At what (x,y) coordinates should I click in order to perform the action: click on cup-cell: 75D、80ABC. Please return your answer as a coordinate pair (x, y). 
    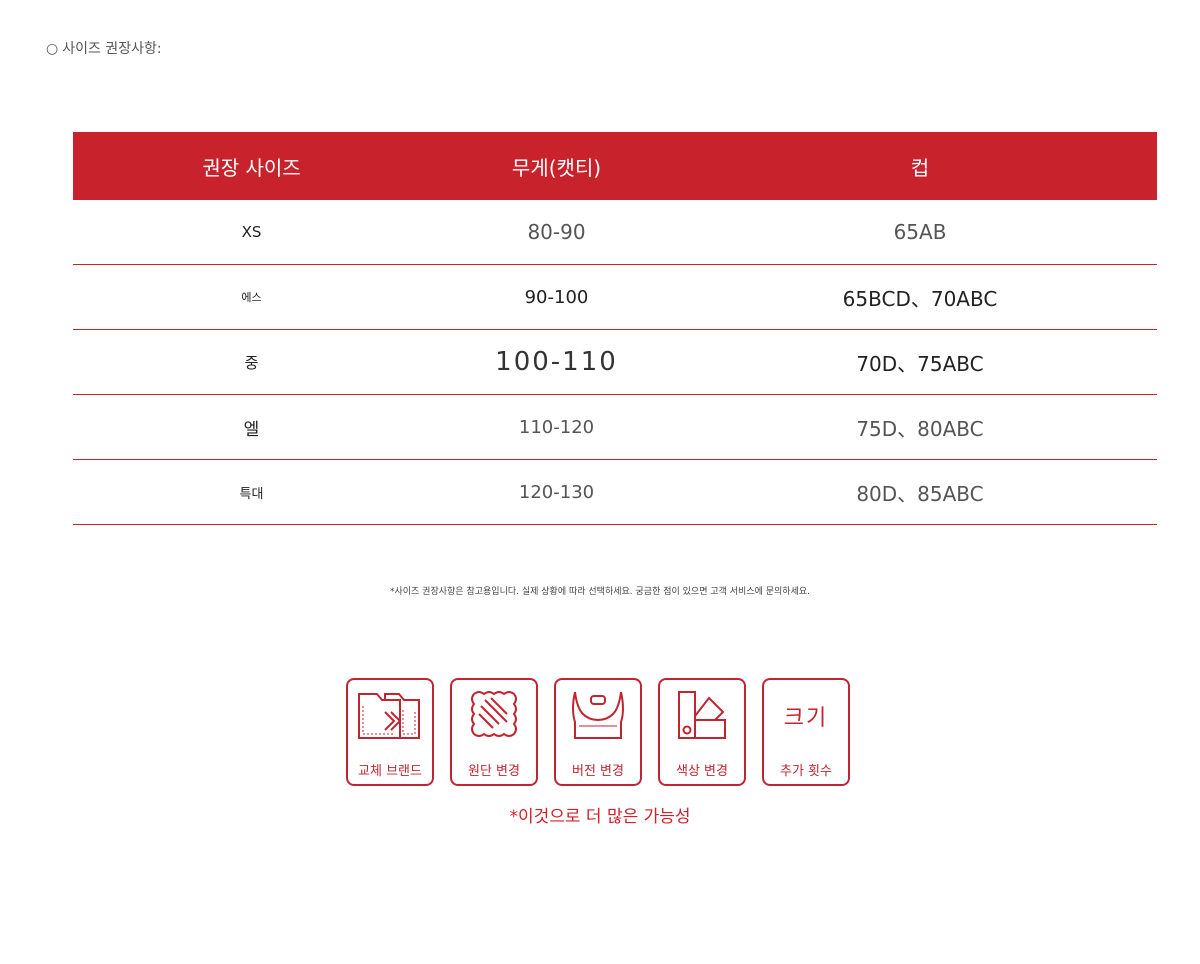
    Looking at the image, I should click on (920, 428).